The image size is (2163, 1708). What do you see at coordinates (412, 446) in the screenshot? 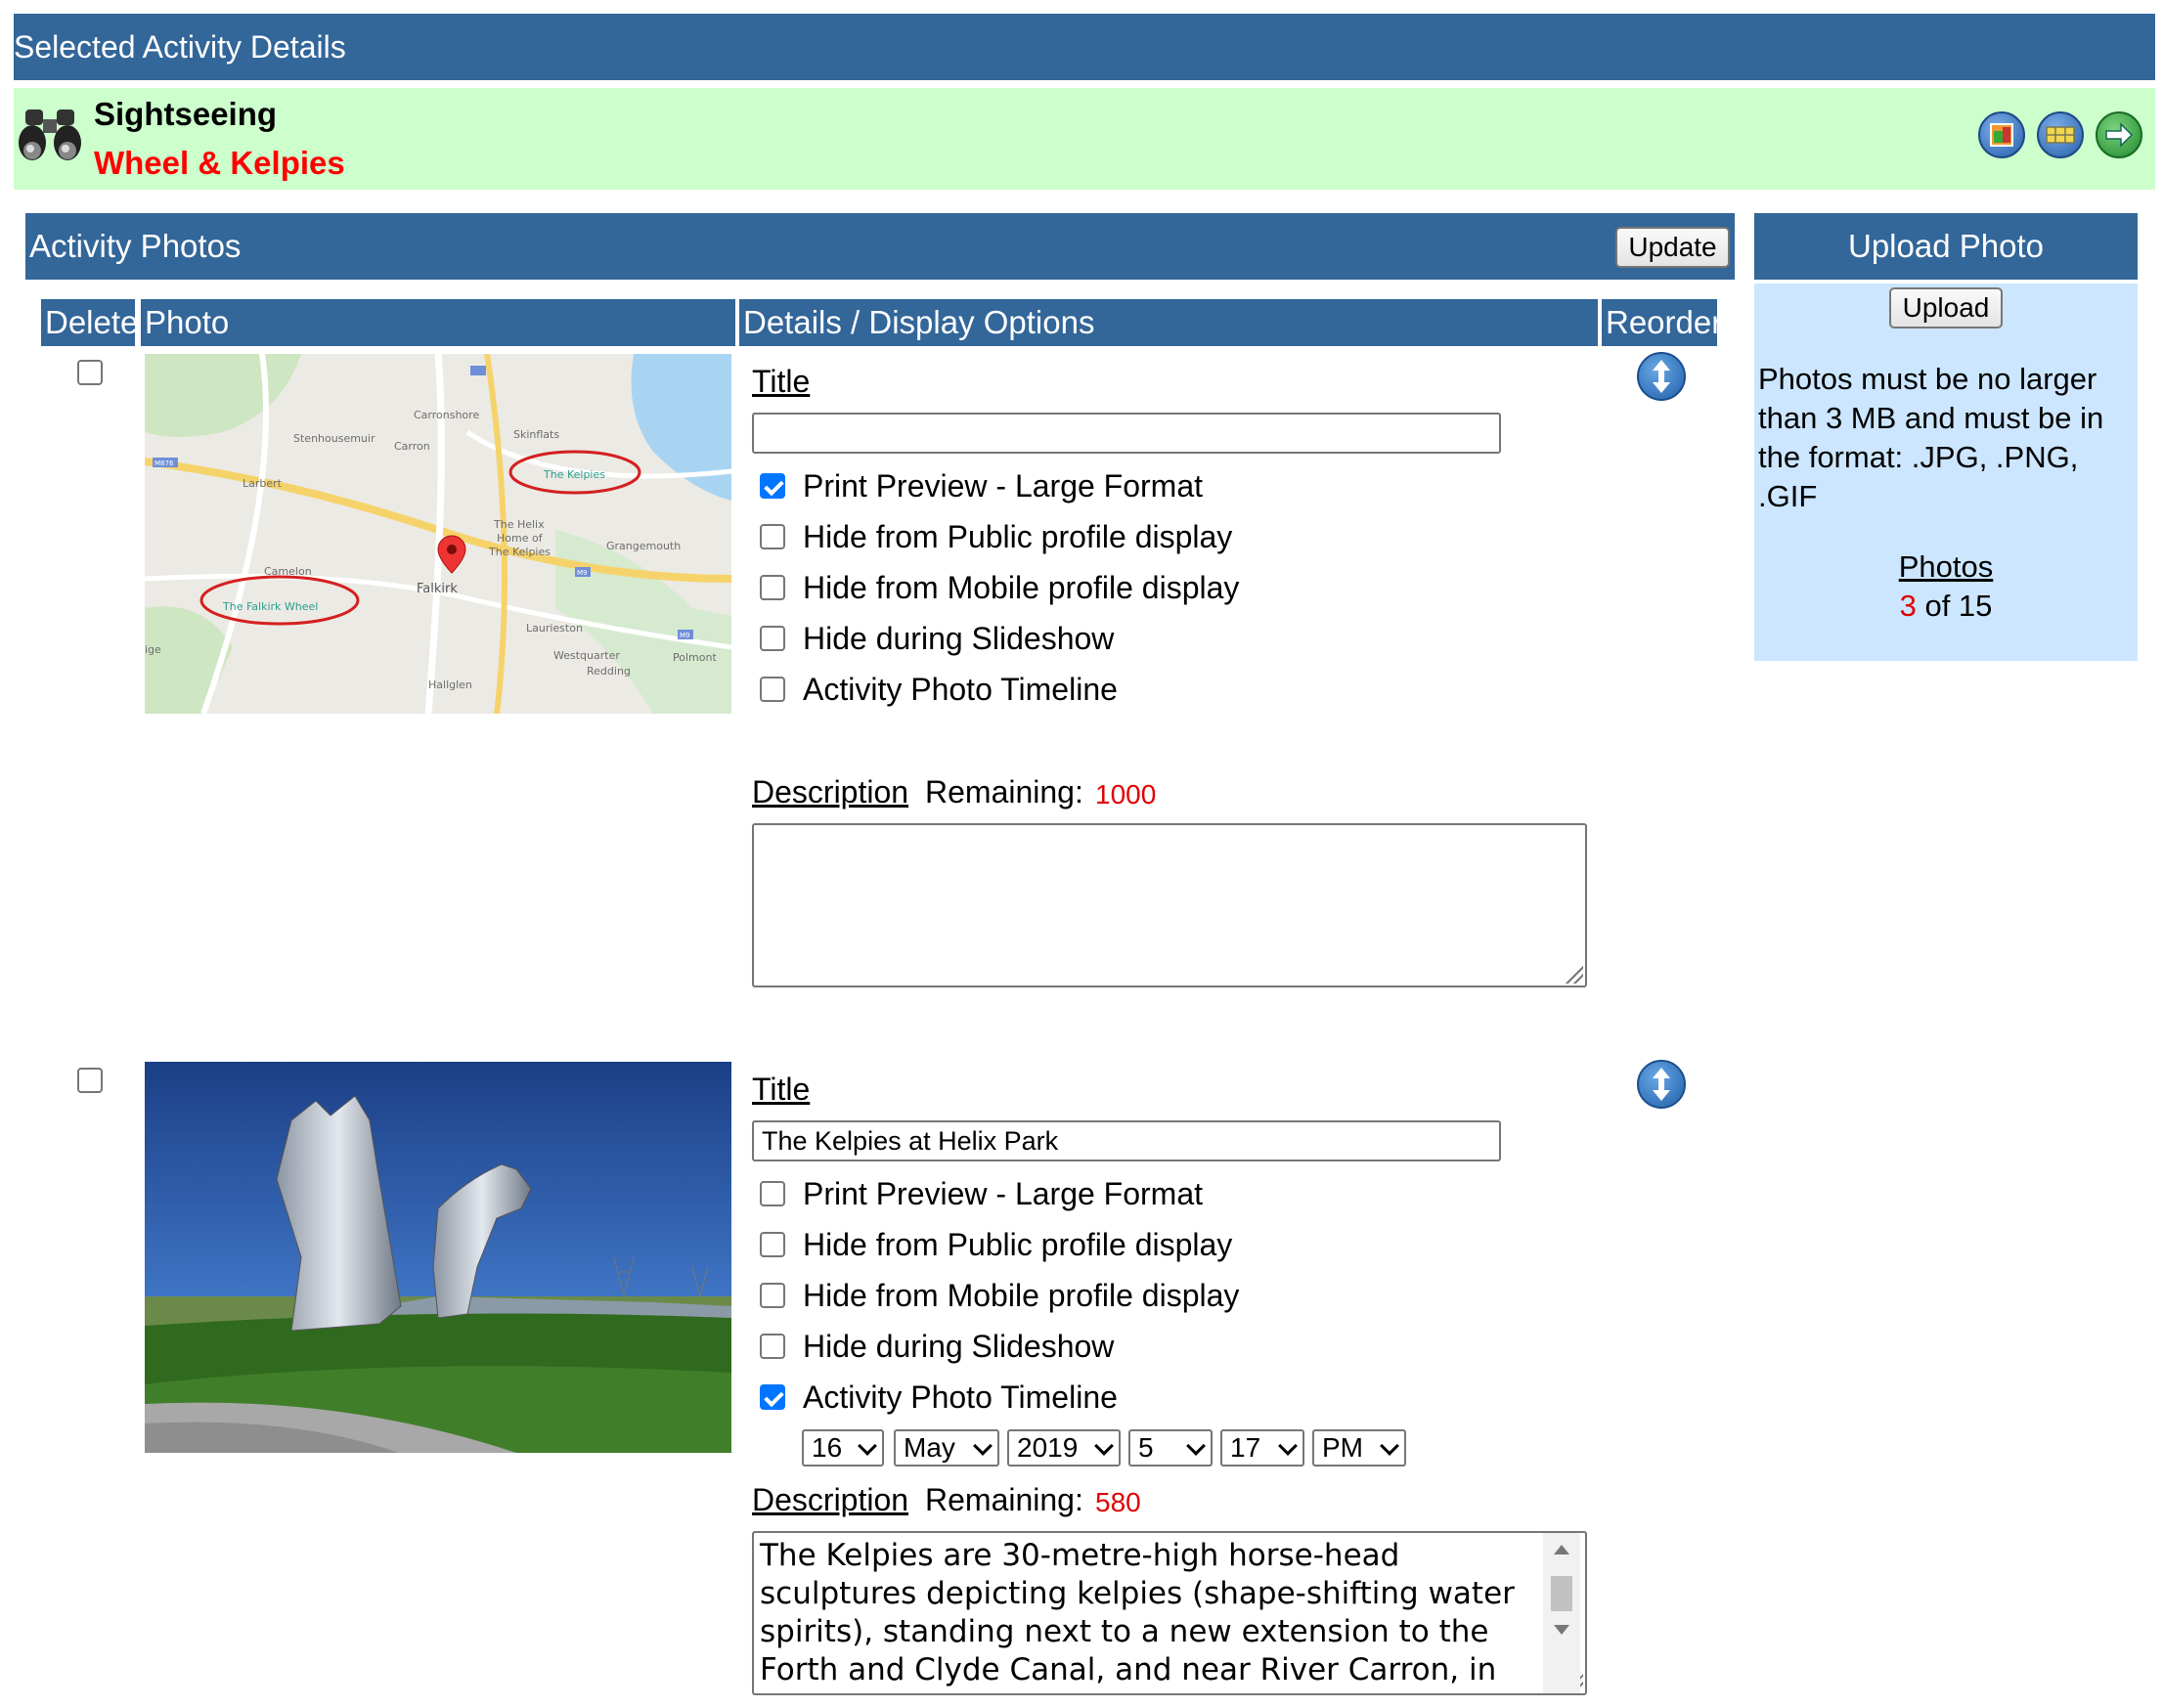
I see `map-label: Carron` at bounding box center [412, 446].